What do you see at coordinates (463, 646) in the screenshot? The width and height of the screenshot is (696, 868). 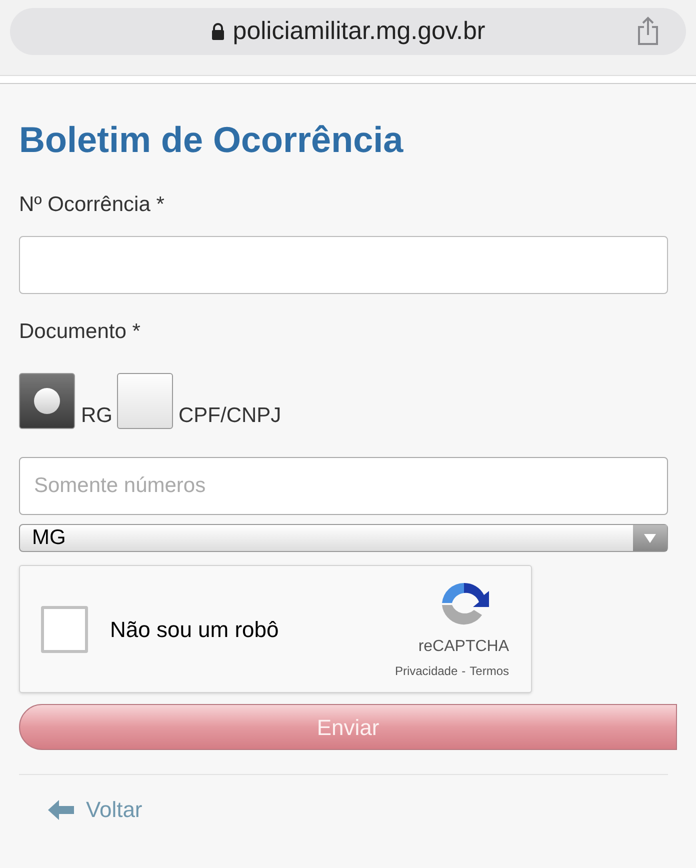 I see `recaptcha-brand: reCAPTCHA` at bounding box center [463, 646].